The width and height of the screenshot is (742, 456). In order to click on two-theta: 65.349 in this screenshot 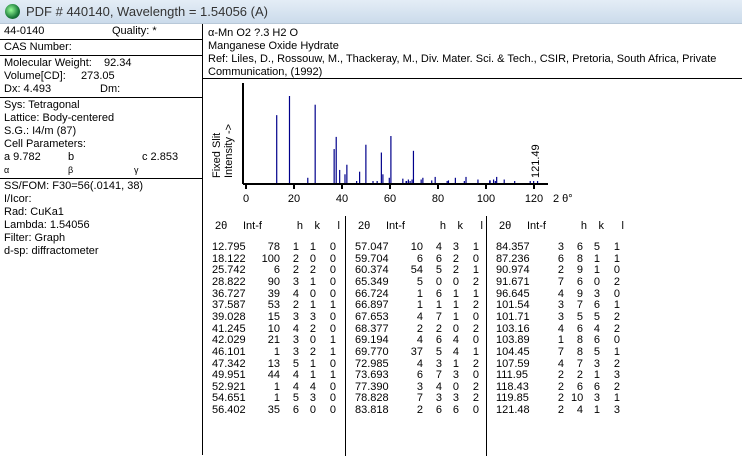, I will do `click(372, 281)`.